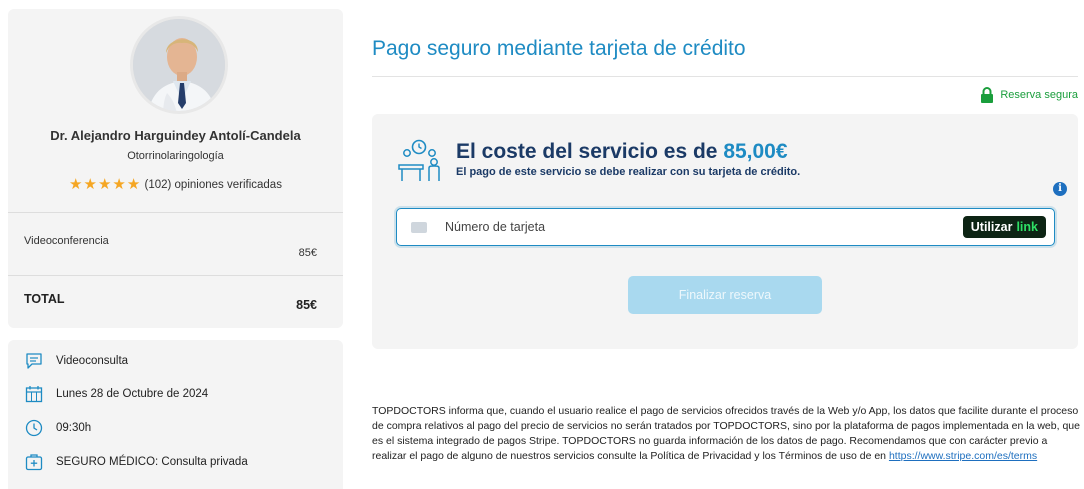 The height and width of the screenshot is (489, 1084). Describe the element at coordinates (306, 305) in the screenshot. I see `total-price: 85€` at that location.